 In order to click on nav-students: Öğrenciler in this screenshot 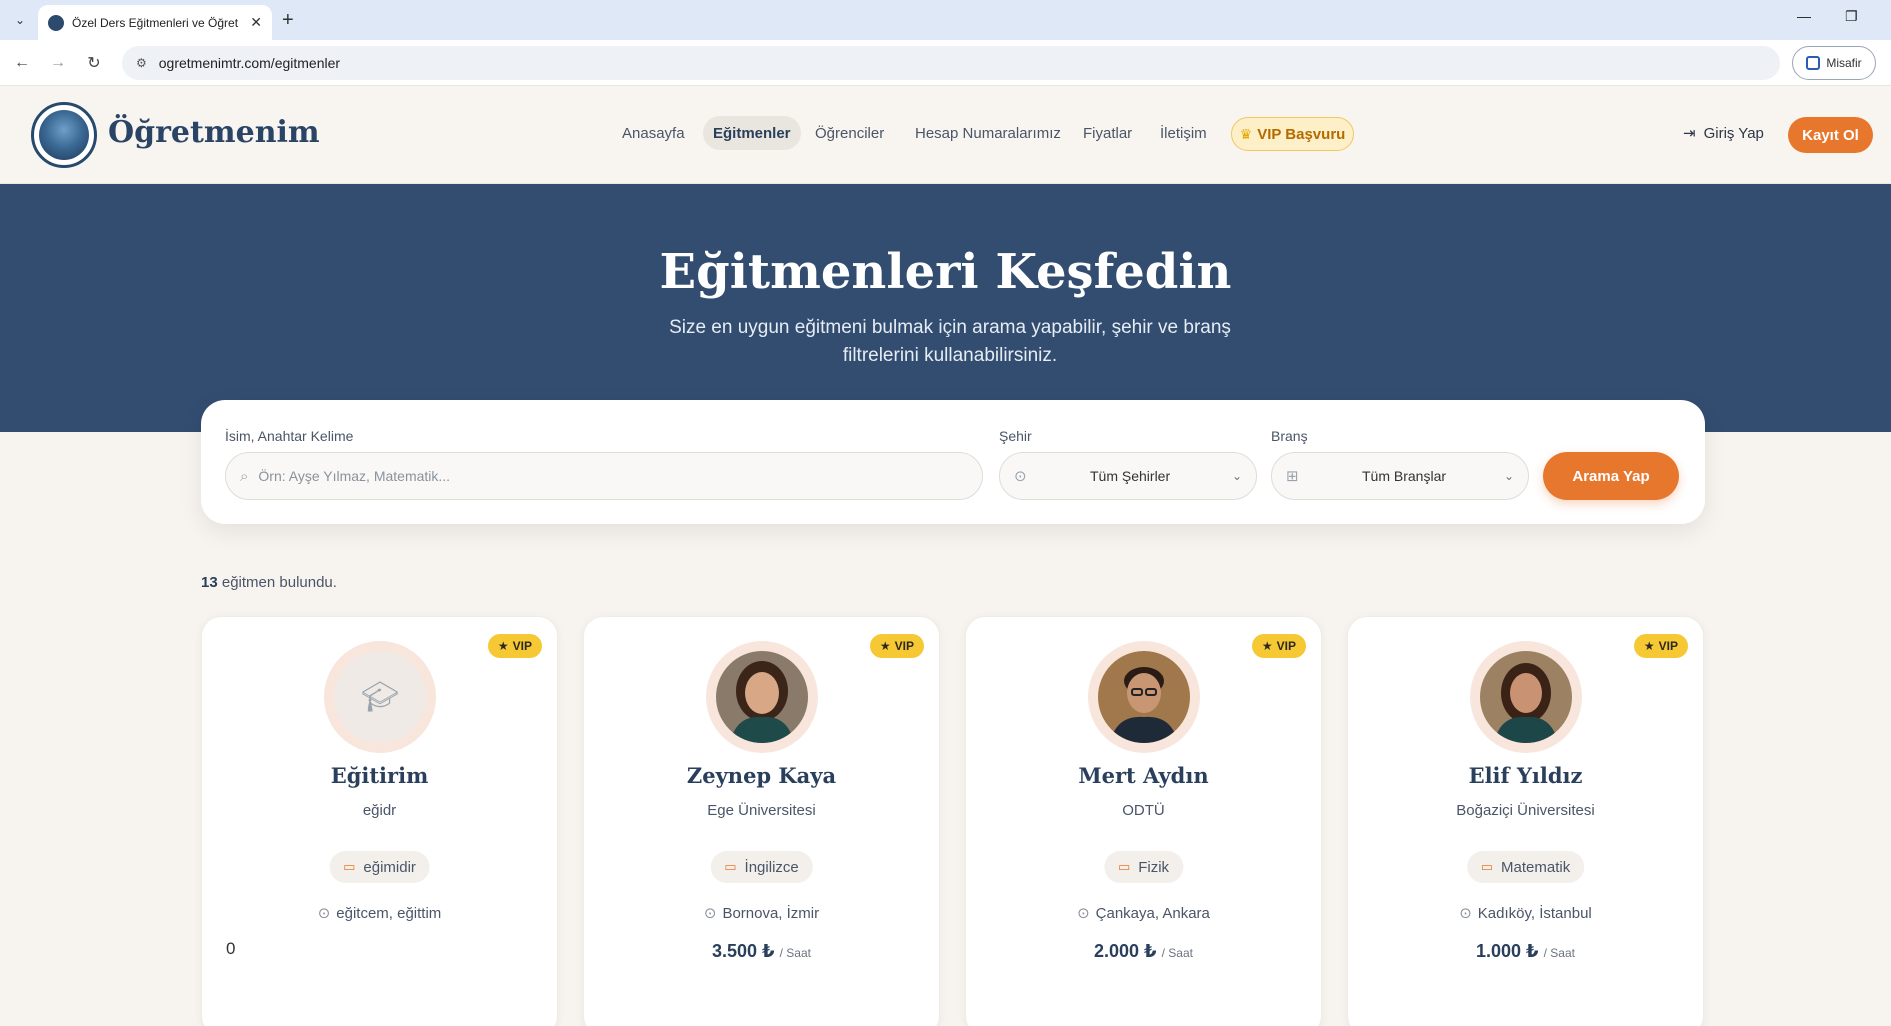, I will do `click(849, 133)`.